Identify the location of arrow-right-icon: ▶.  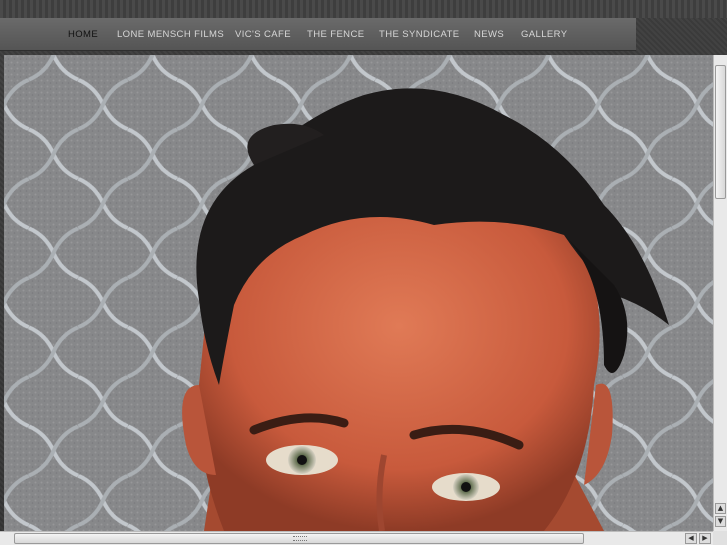
(705, 538).